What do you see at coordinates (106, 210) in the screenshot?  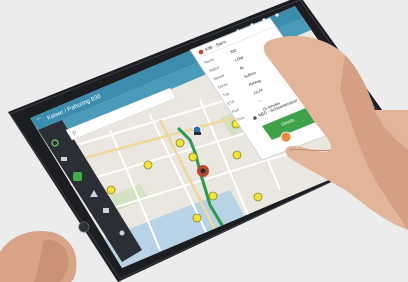 I see `chat-icon` at bounding box center [106, 210].